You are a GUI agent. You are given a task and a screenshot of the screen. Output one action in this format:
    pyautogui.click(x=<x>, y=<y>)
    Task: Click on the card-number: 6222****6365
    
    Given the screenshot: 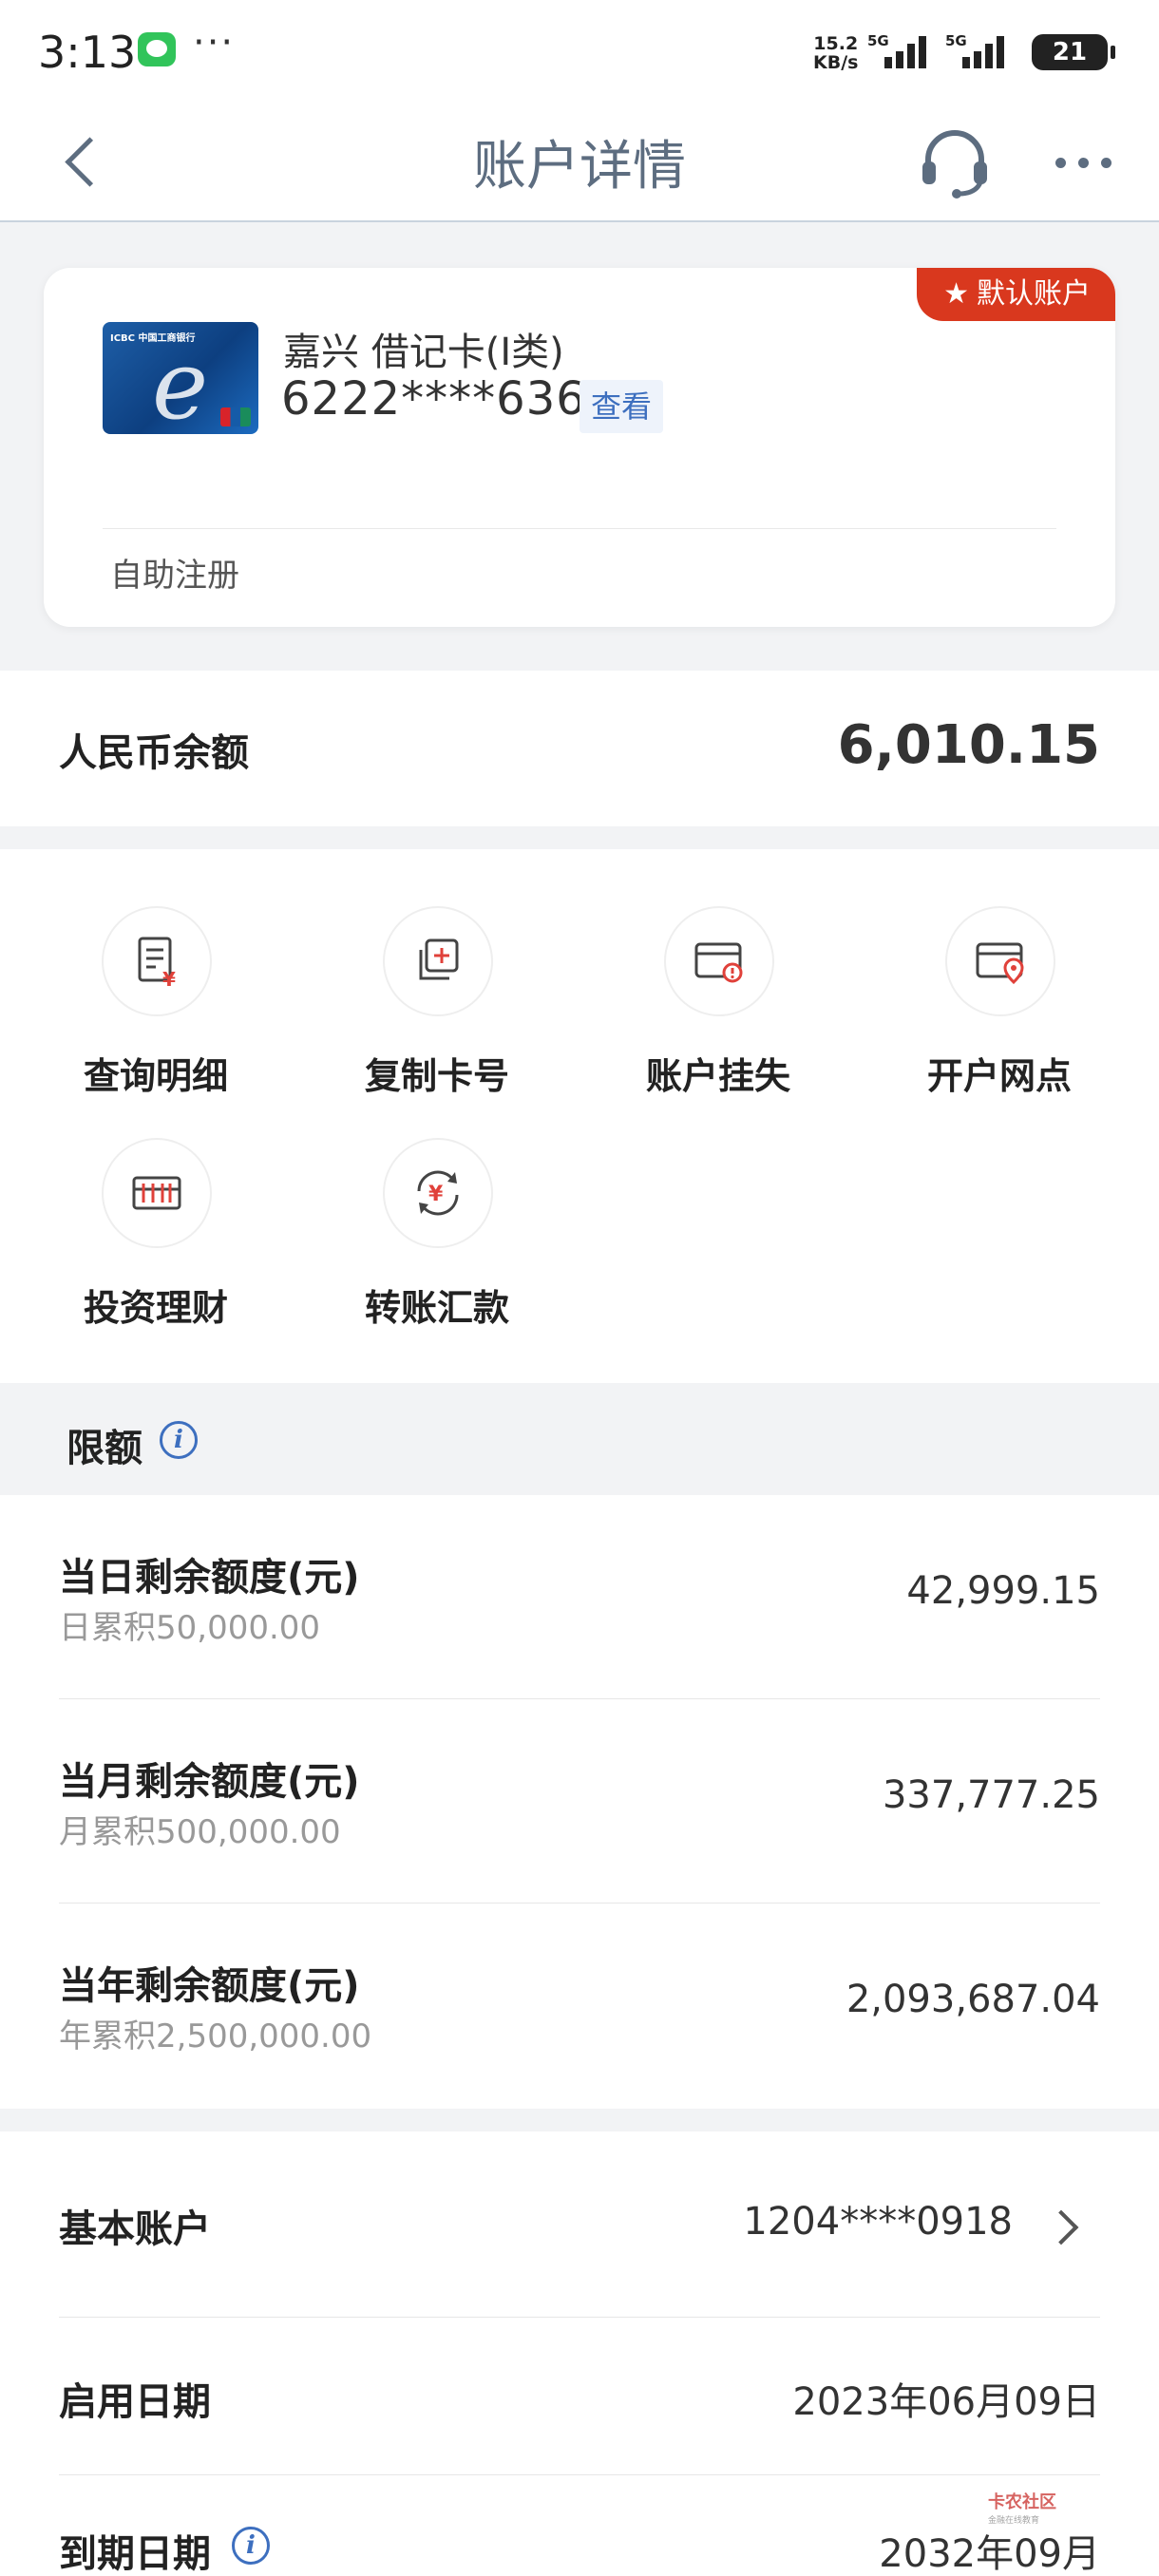 What is the action you would take?
    pyautogui.click(x=449, y=399)
    